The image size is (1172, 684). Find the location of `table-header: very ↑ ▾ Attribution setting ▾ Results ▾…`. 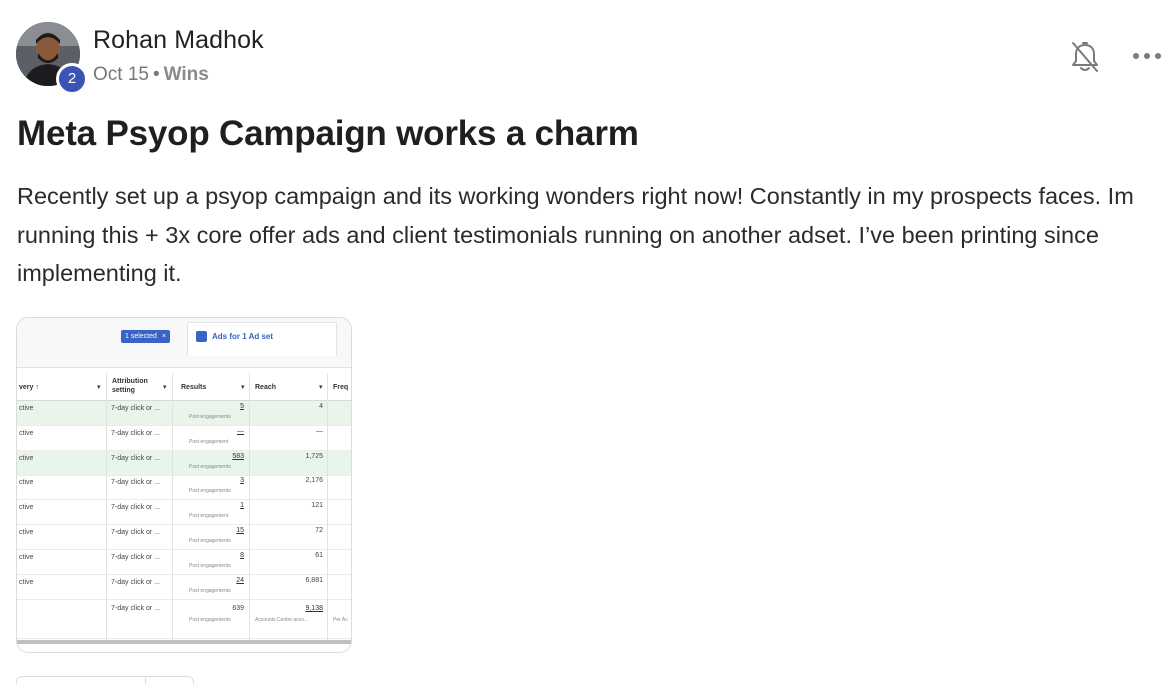

table-header: very ↑ ▾ Attribution setting ▾ Results ▾… is located at coordinates (184, 387).